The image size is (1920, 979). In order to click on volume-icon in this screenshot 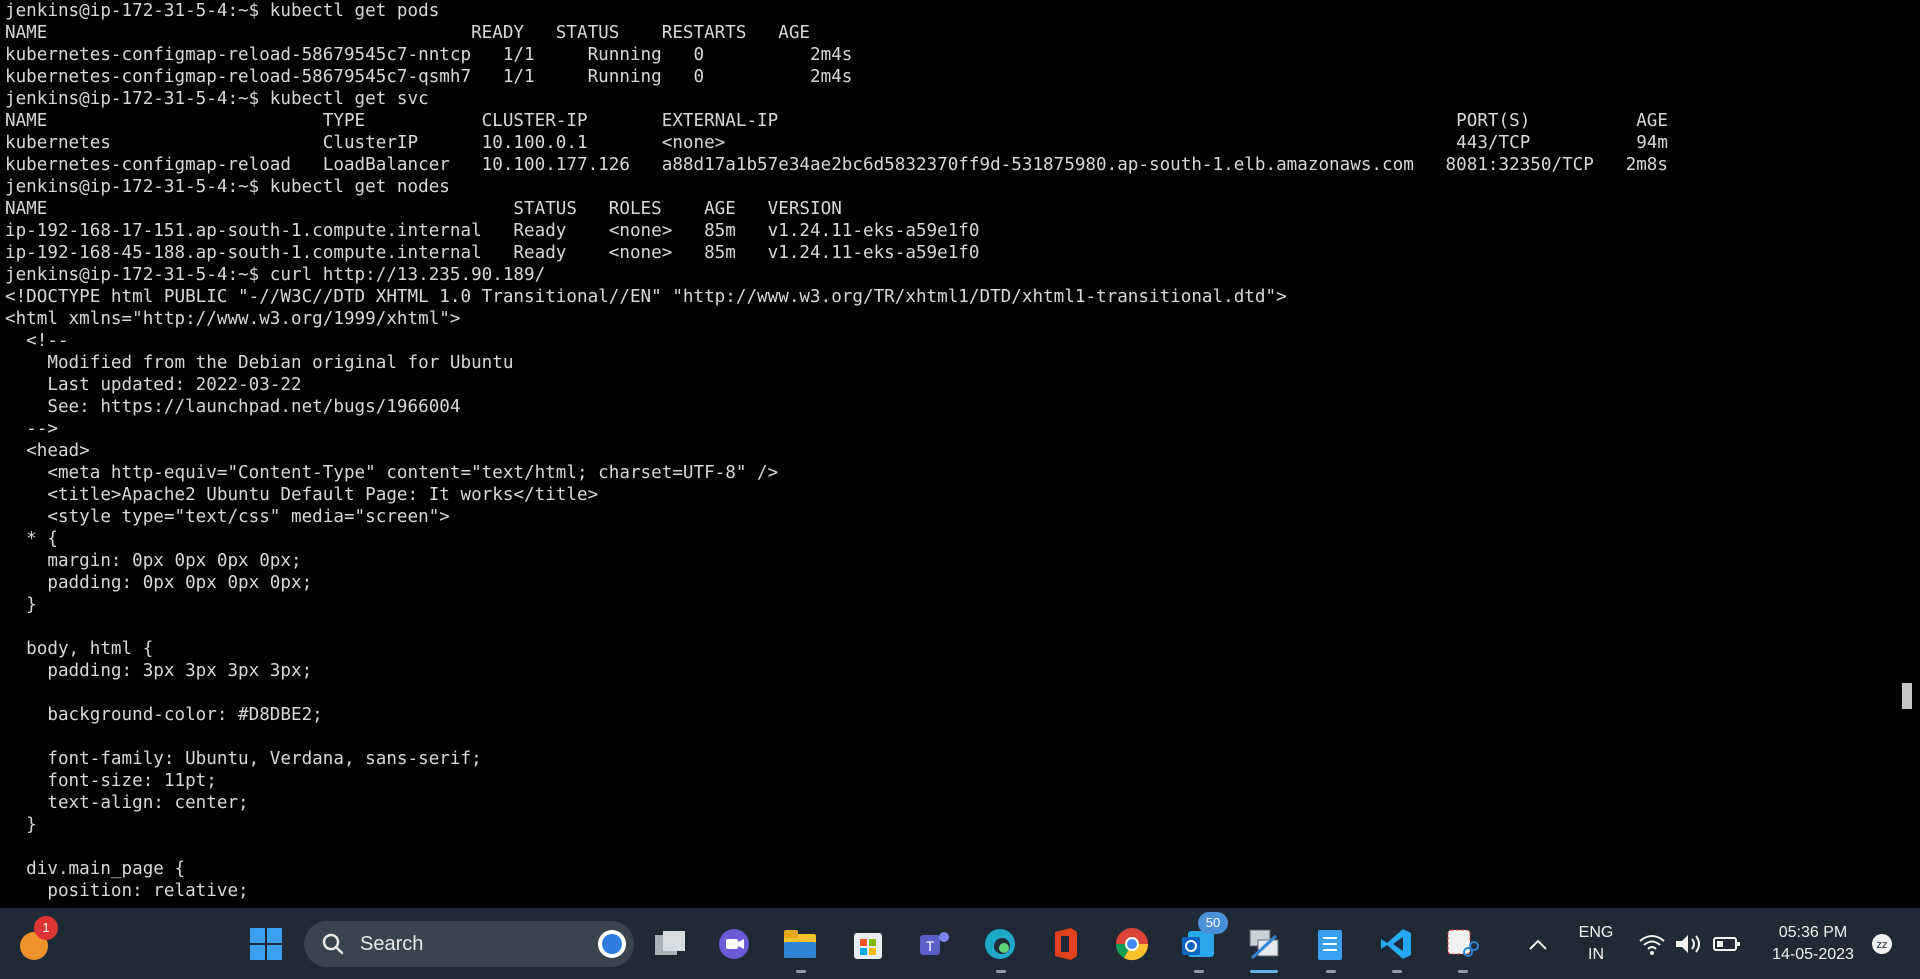, I will do `click(1688, 944)`.